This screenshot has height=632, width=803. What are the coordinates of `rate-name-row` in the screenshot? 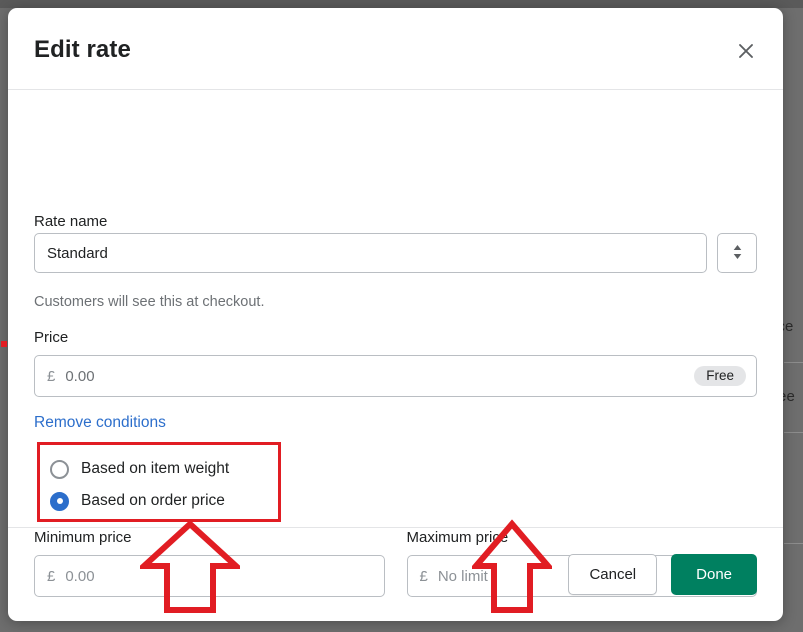 It's located at (395, 253).